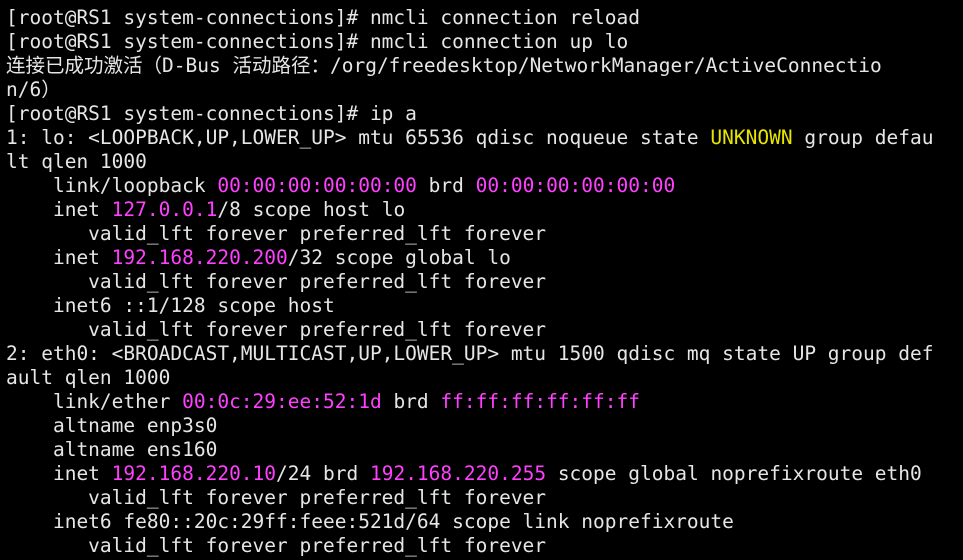 The width and height of the screenshot is (963, 560). I want to click on line-text: link/loopback, so click(112, 185).